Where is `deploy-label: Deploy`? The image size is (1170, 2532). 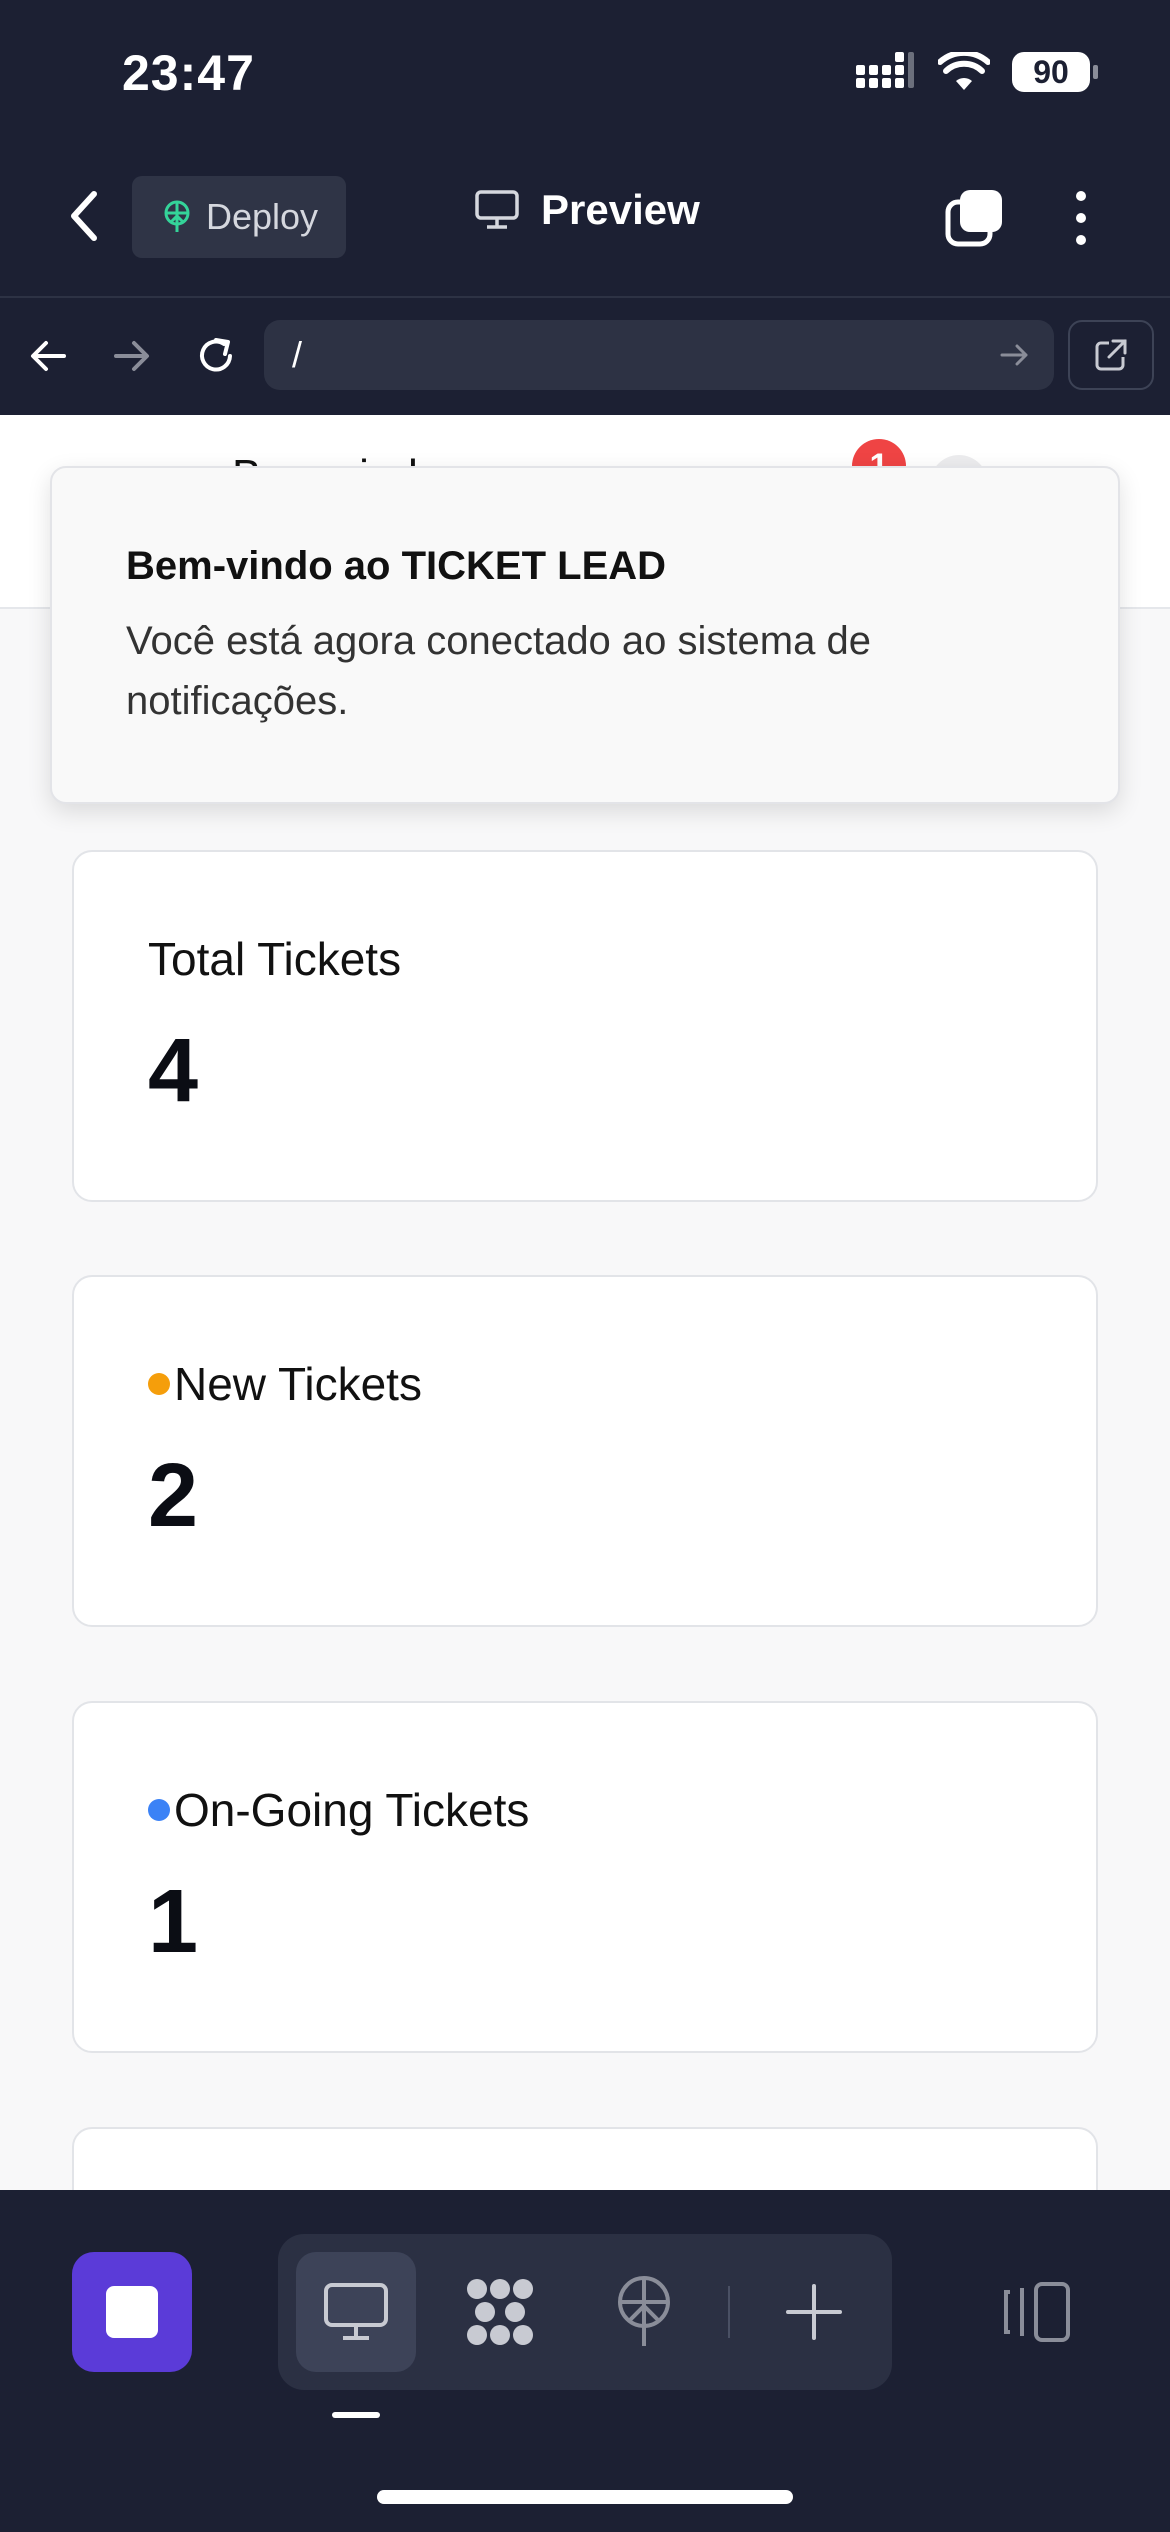 deploy-label: Deploy is located at coordinates (262, 216).